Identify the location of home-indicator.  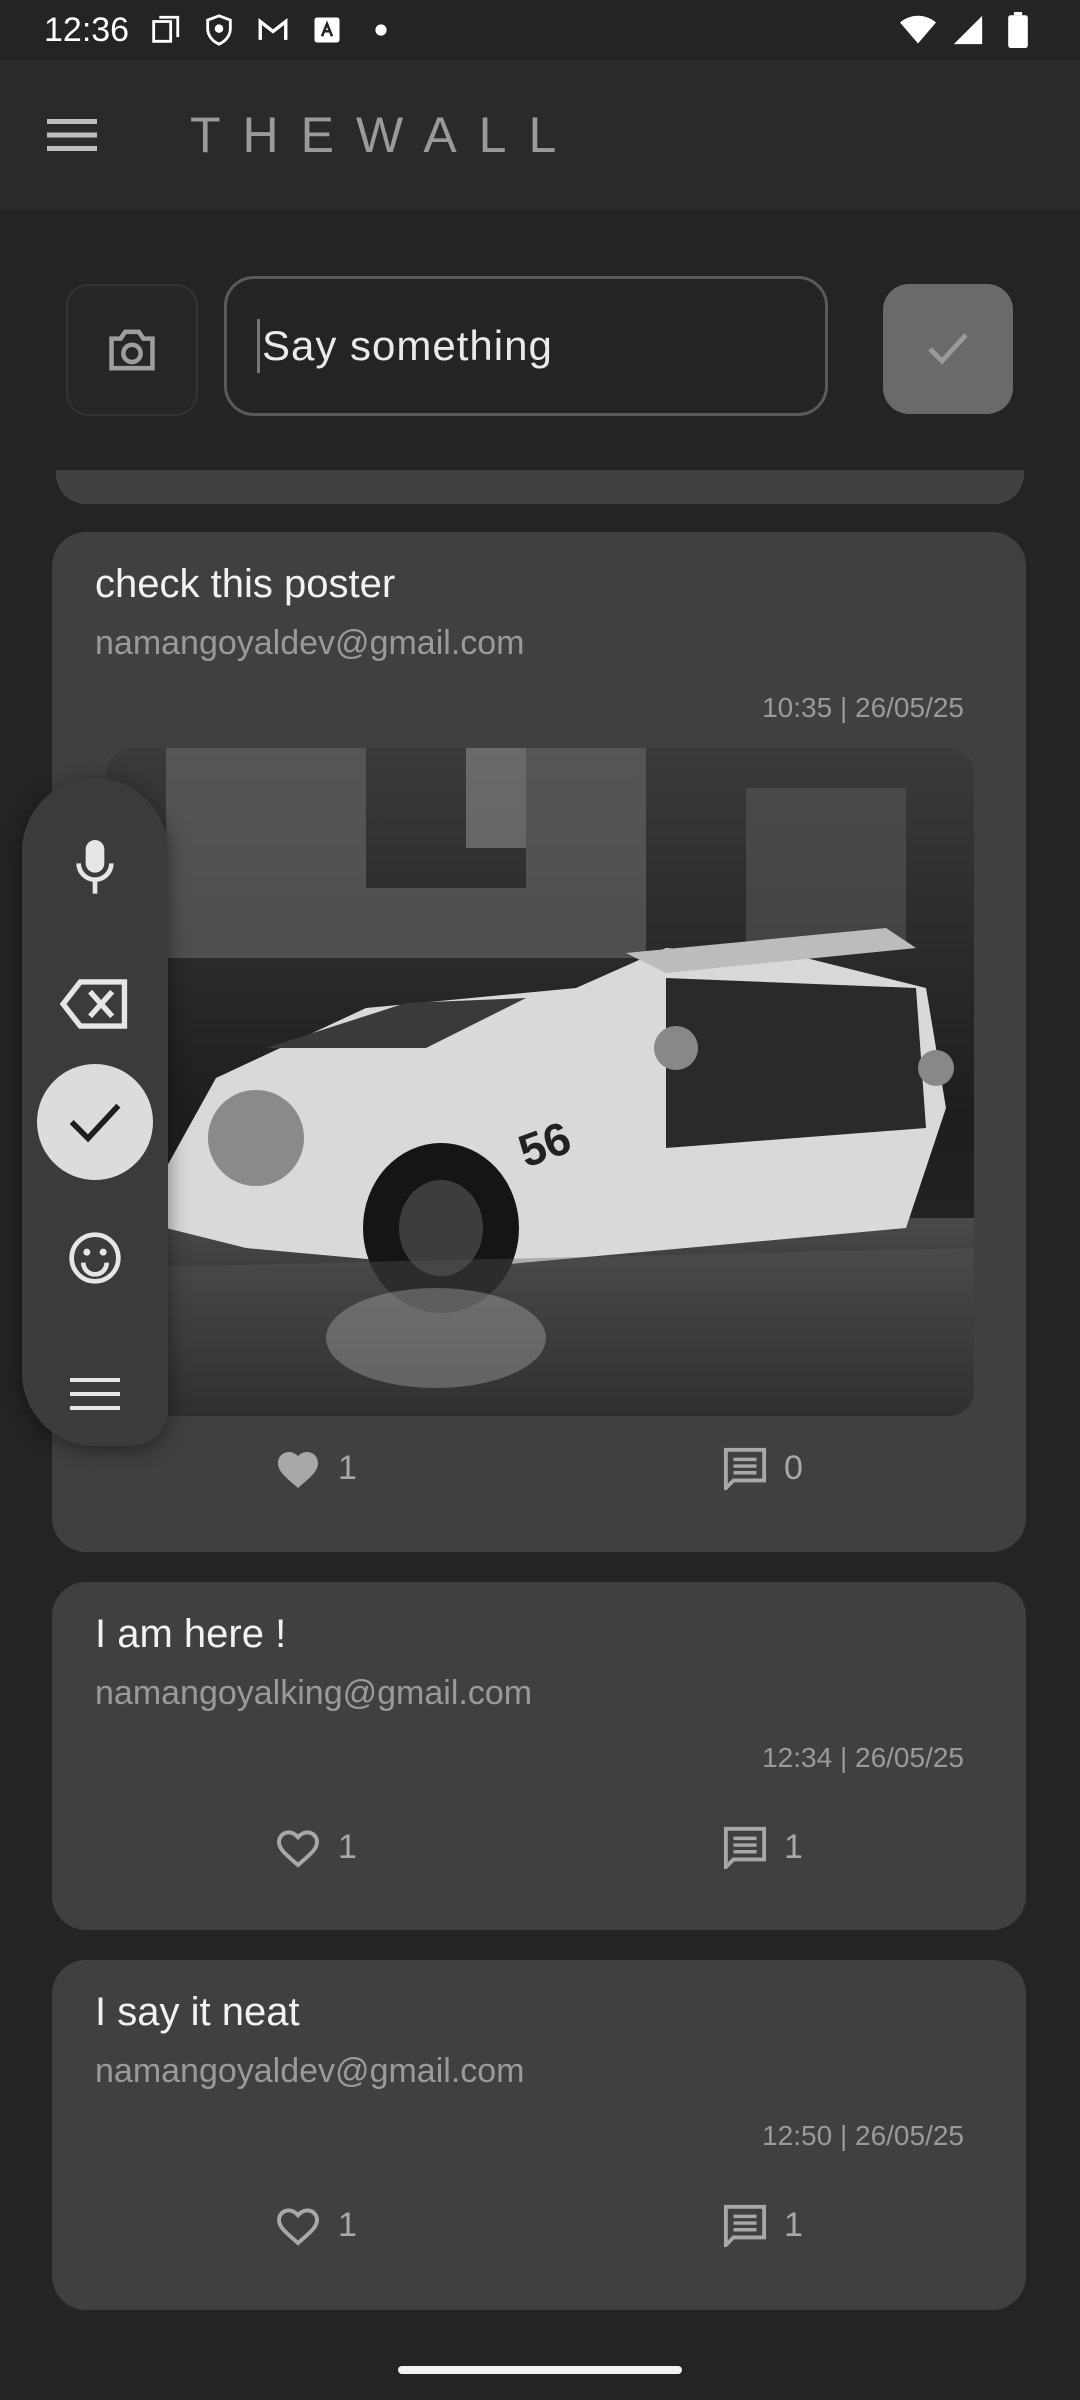
(540, 2370).